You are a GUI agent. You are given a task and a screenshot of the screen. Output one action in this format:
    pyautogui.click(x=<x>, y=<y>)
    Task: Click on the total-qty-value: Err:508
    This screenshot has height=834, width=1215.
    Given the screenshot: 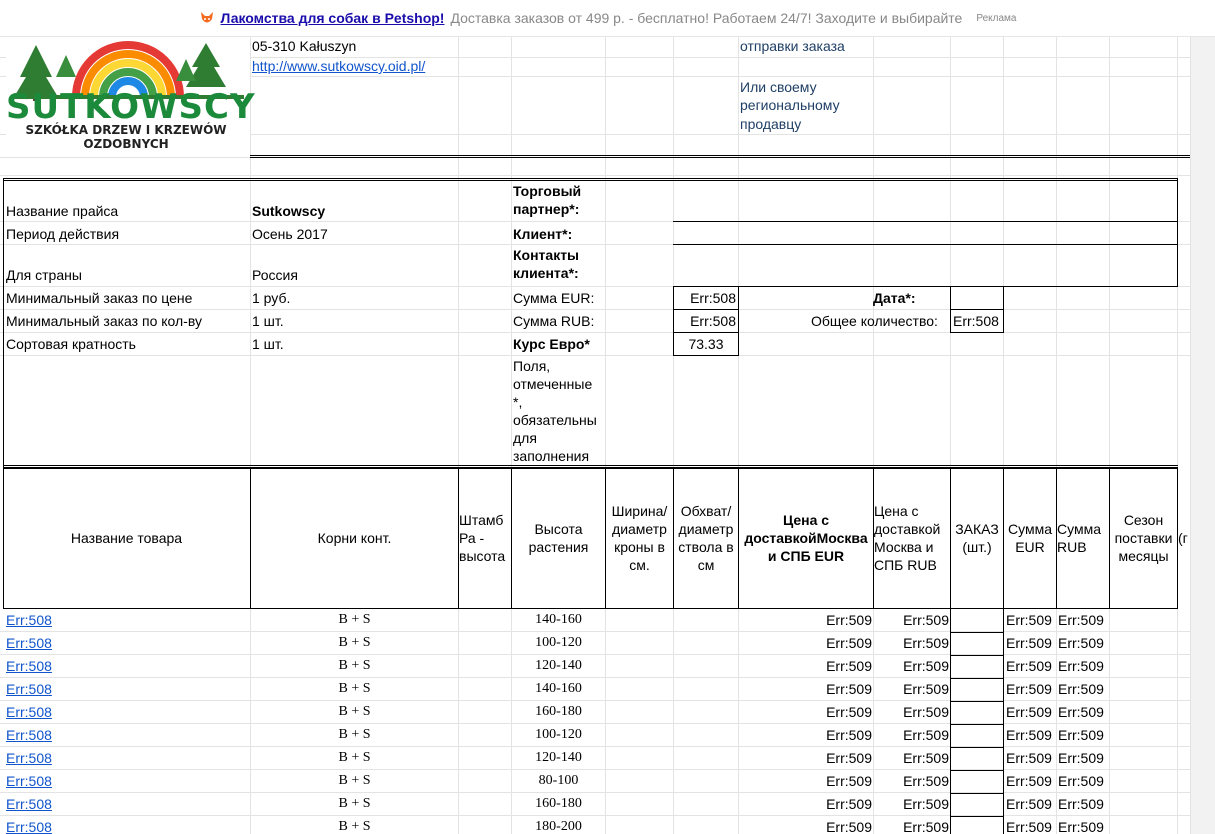 What is the action you would take?
    pyautogui.click(x=976, y=321)
    